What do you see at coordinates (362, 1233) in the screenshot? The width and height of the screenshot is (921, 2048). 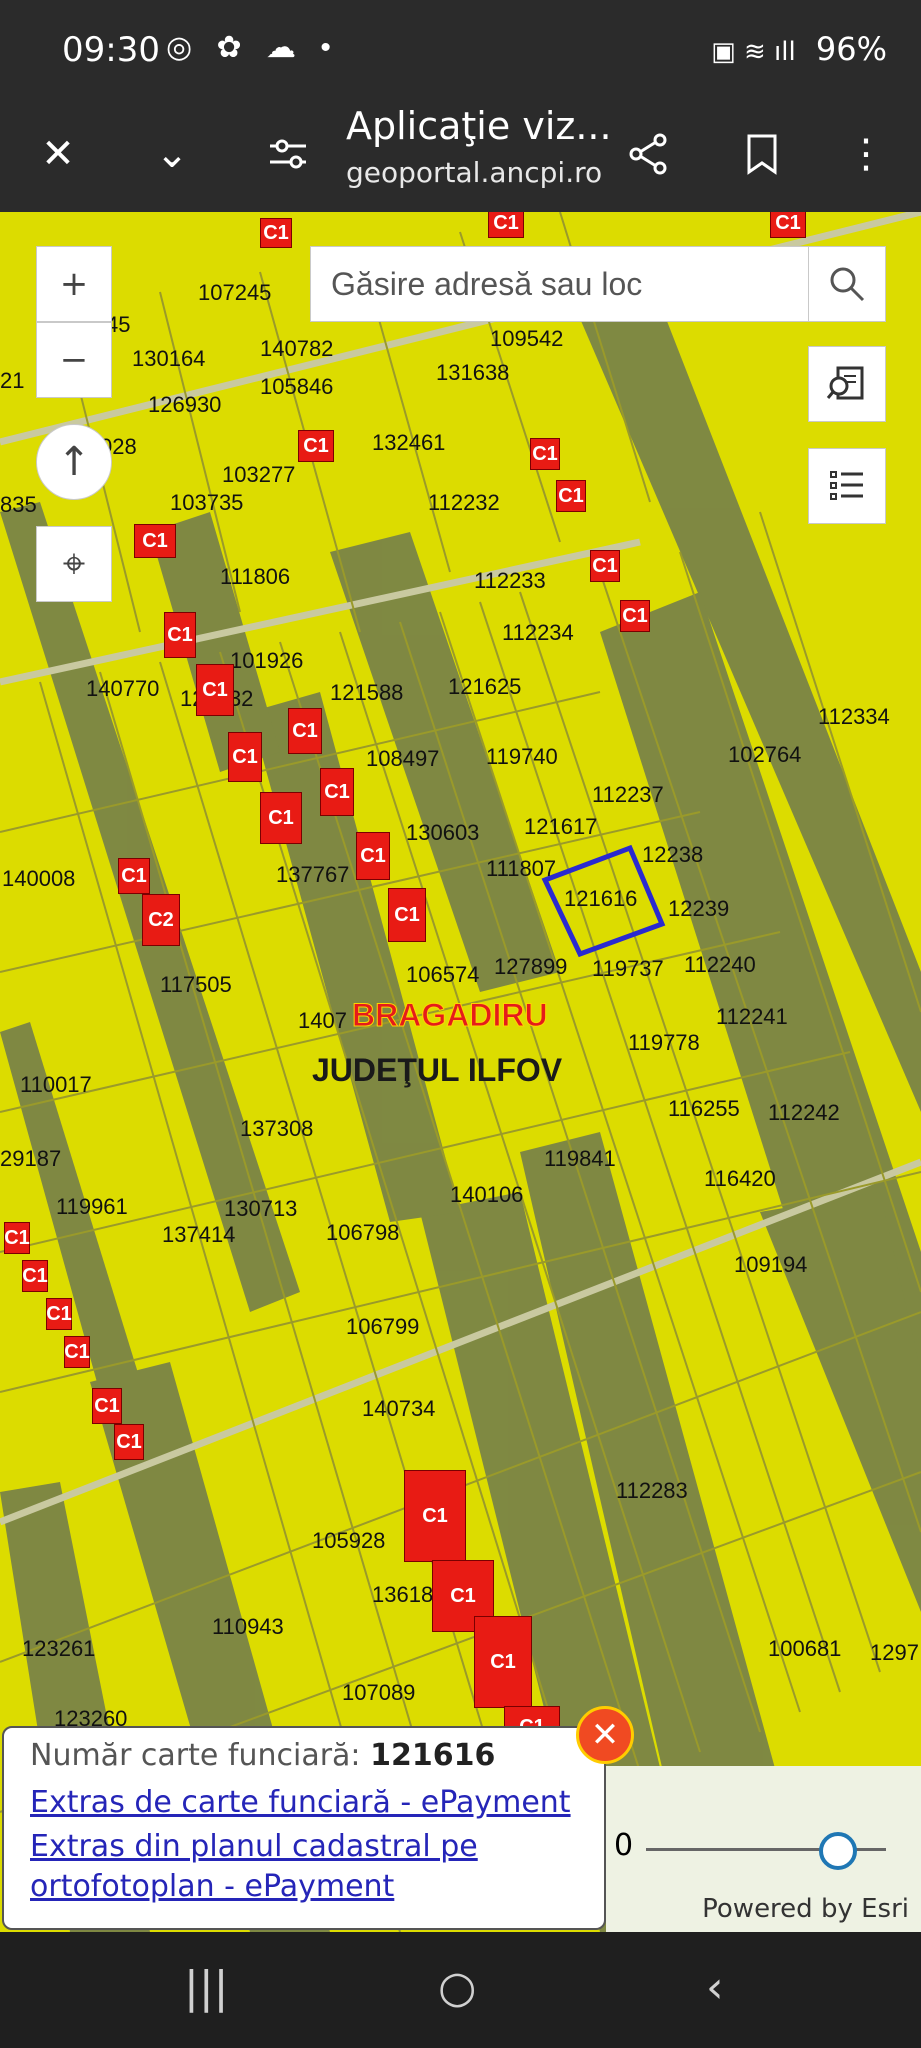 I see `parcel-label: 106798` at bounding box center [362, 1233].